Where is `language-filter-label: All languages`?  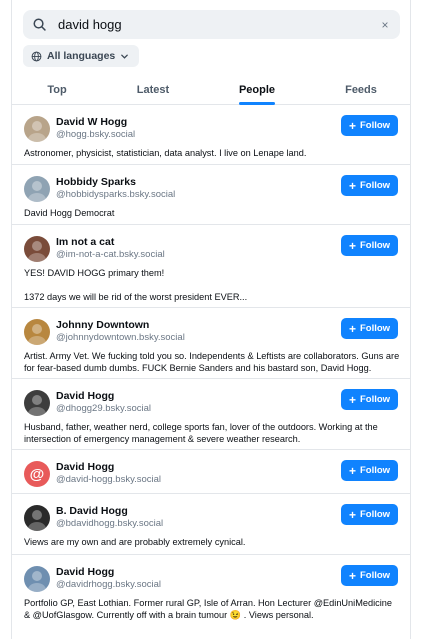
language-filter-label: All languages is located at coordinates (81, 56).